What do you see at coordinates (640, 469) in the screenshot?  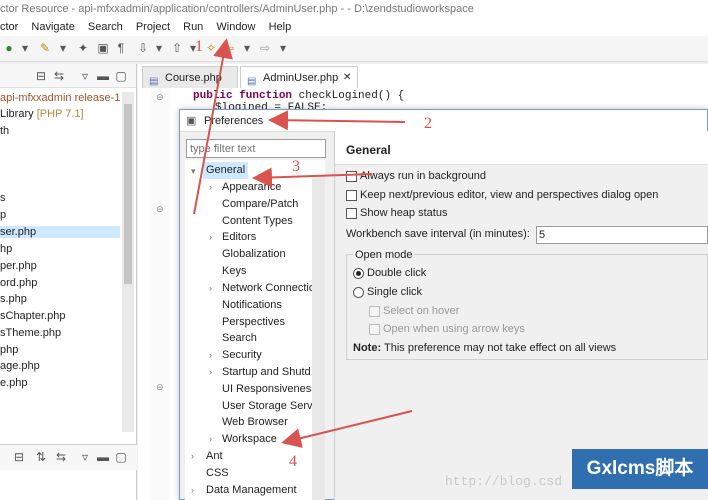 I see `watermark-logo: Gxlcms脚本` at bounding box center [640, 469].